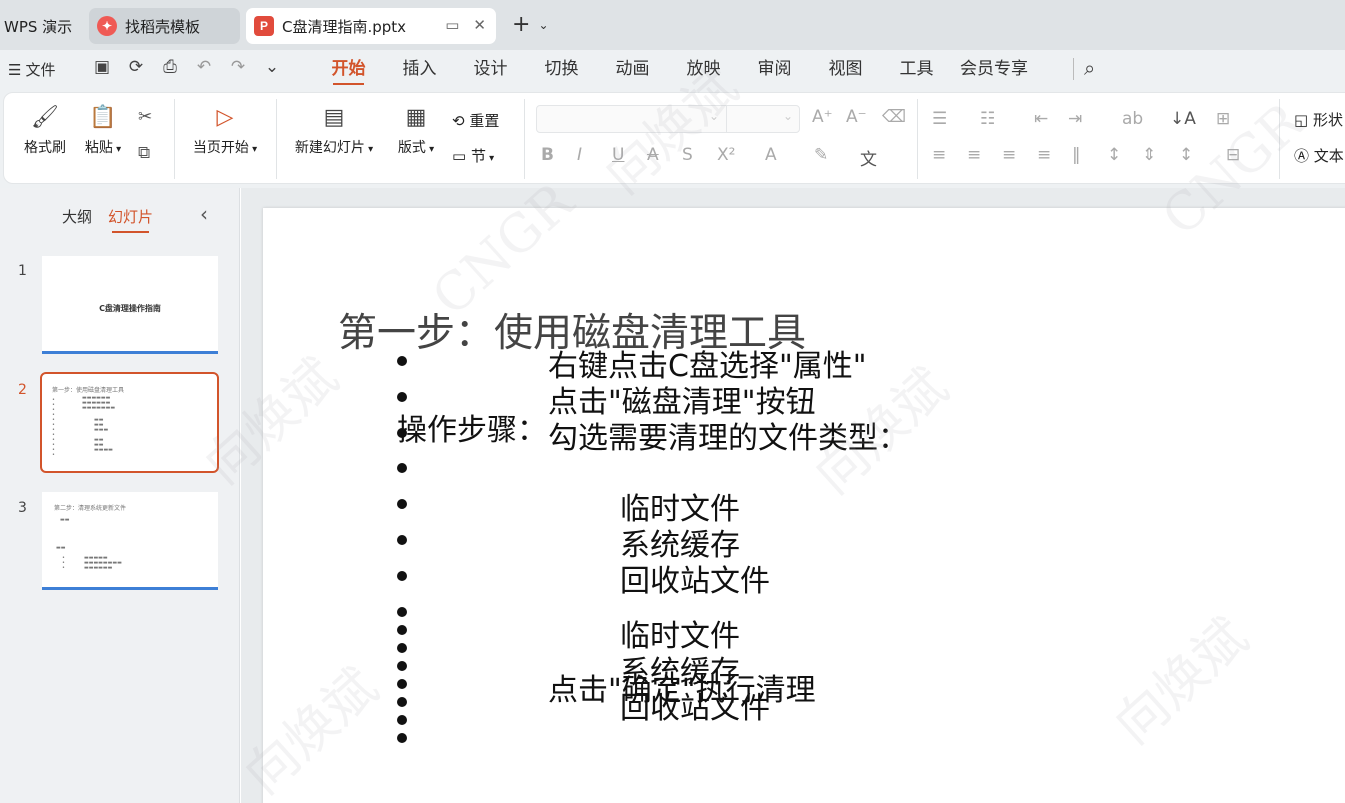 The height and width of the screenshot is (803, 1345). Describe the element at coordinates (1301, 120) in the screenshot. I see `shape-icon: ◱` at that location.